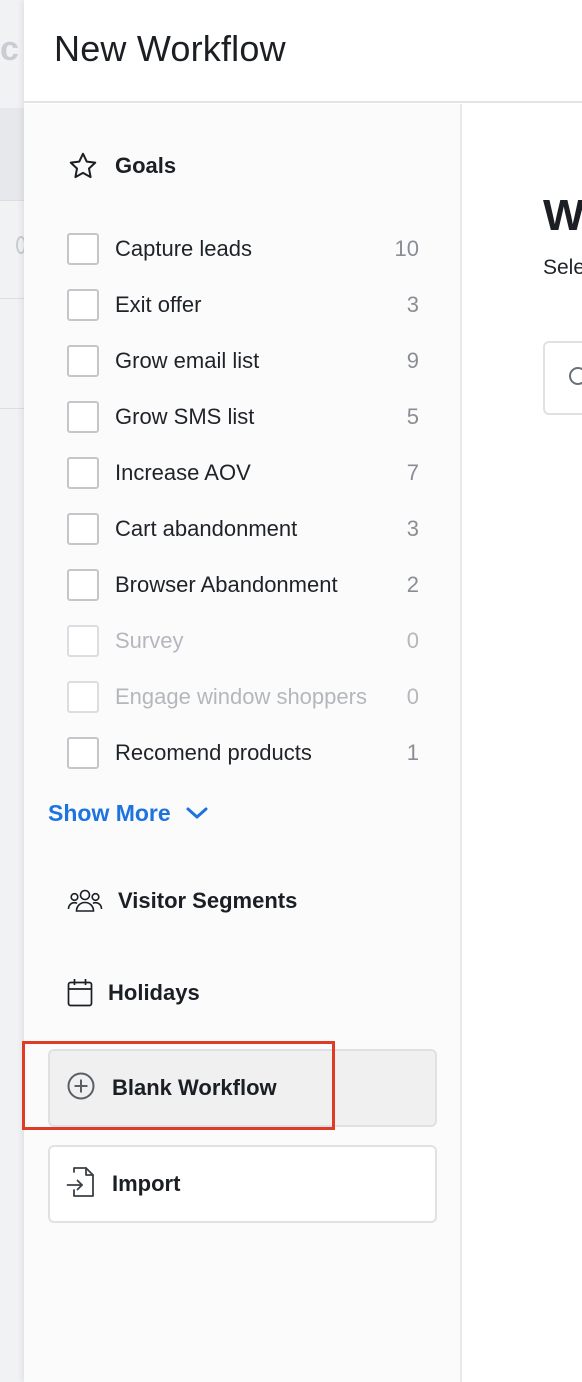 The width and height of the screenshot is (582, 1382). I want to click on goal-item: Browser Abandonment 2, so click(243, 585).